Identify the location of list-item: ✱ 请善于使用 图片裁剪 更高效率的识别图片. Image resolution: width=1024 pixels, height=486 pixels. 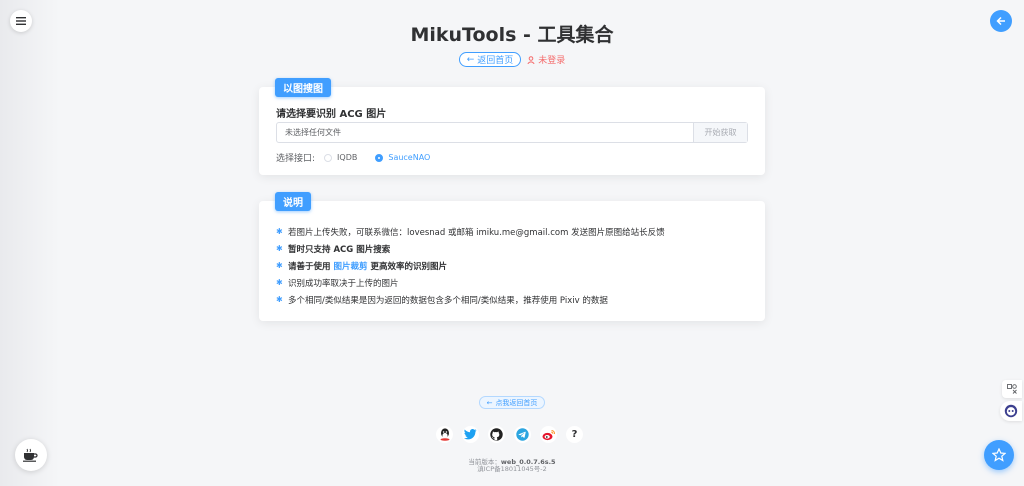
(470, 265).